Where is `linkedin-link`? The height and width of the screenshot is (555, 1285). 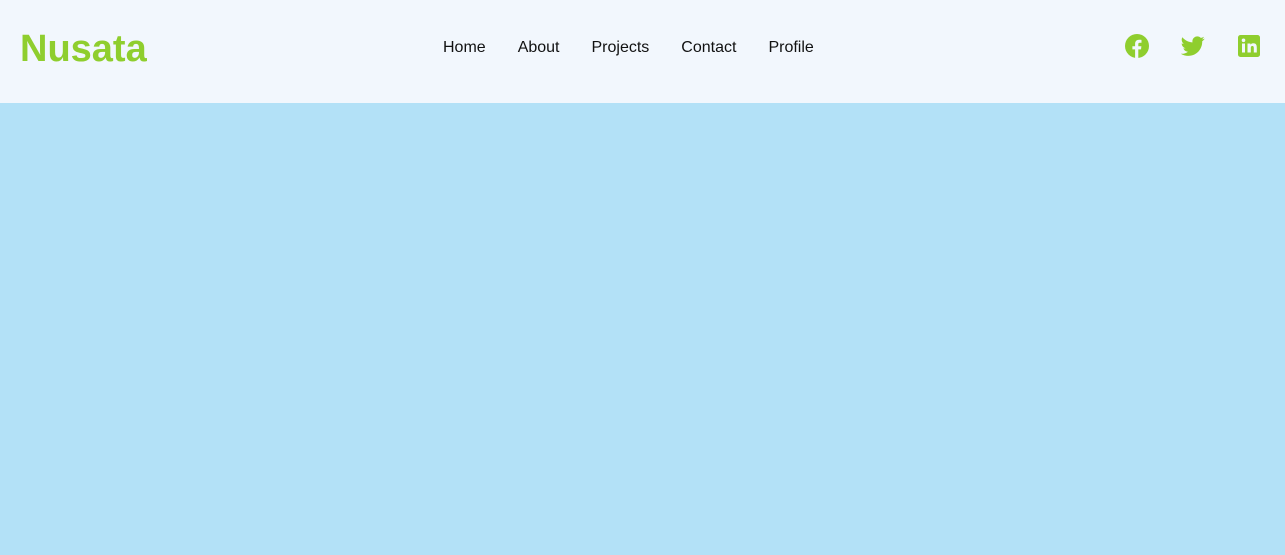 linkedin-link is located at coordinates (1249, 46).